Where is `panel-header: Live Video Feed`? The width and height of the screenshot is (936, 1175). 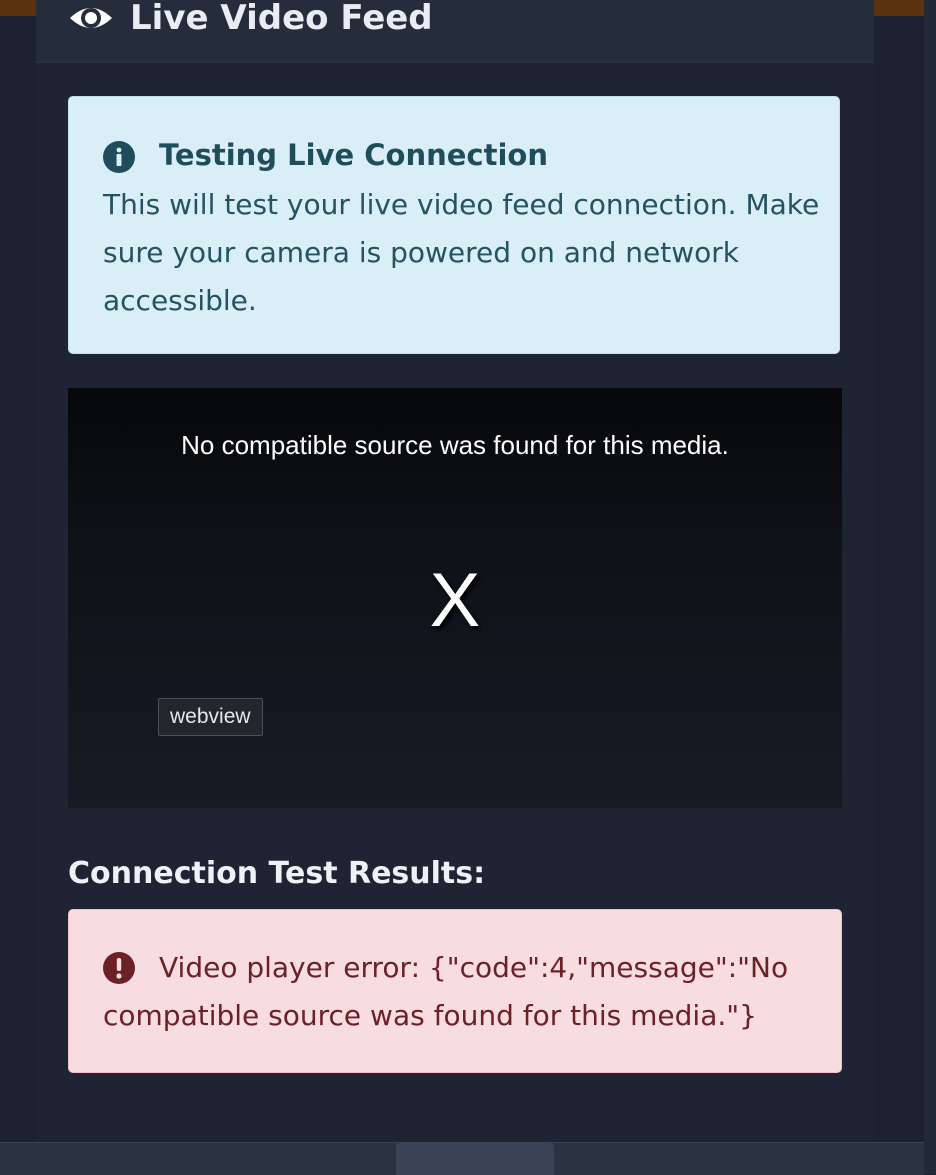
panel-header: Live Video Feed is located at coordinates (455, 31).